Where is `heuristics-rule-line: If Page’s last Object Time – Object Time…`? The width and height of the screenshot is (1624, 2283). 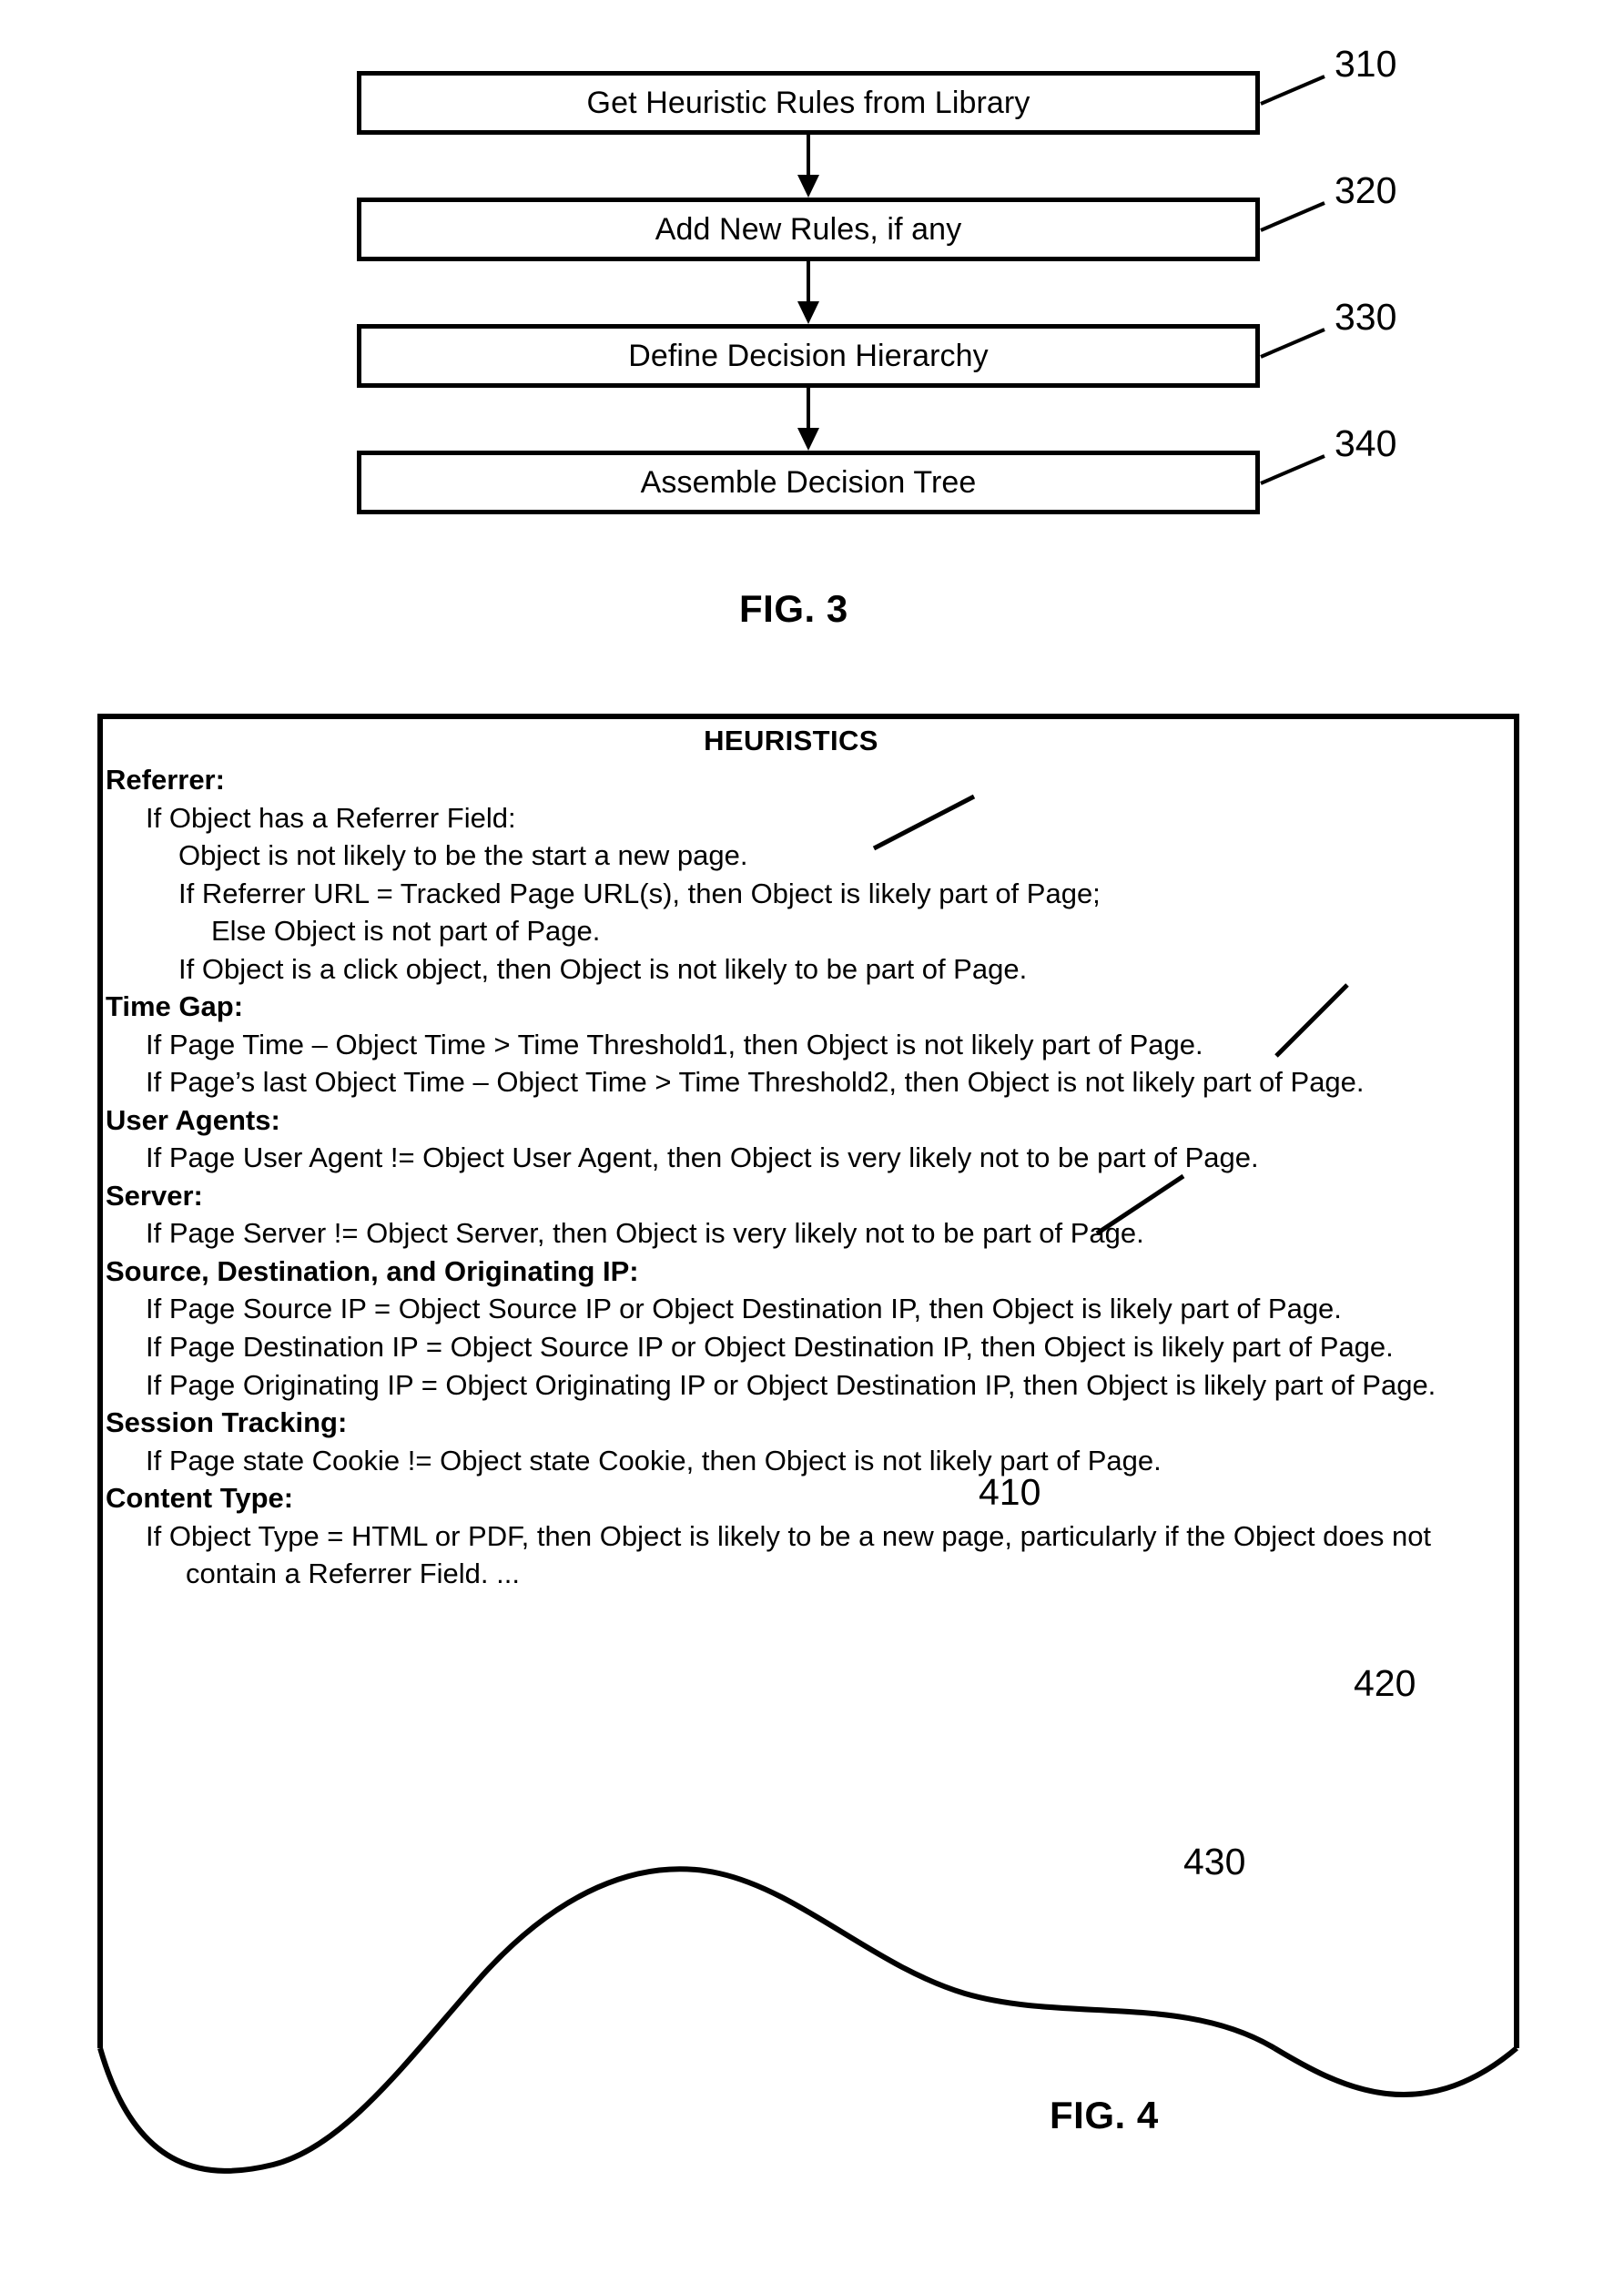 heuristics-rule-line: If Page’s last Object Time – Object Time… is located at coordinates (755, 1082).